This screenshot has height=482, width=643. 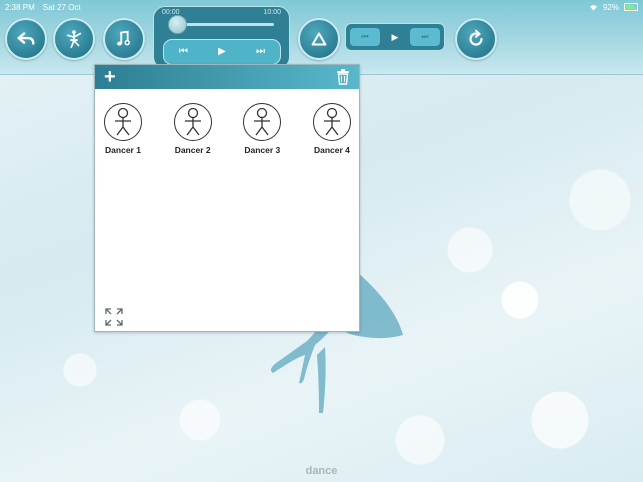 What do you see at coordinates (343, 77) in the screenshot?
I see `trash-icon` at bounding box center [343, 77].